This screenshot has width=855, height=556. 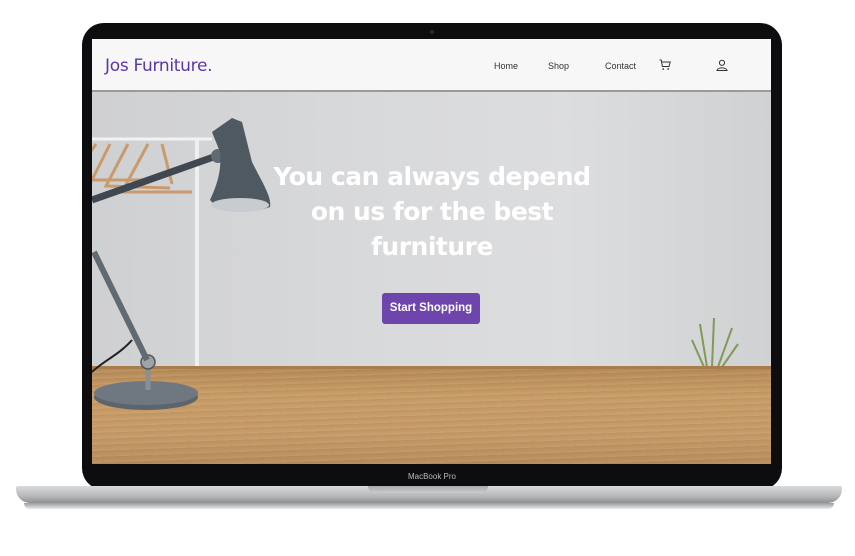 I want to click on nav-link-contact: Contact, so click(x=620, y=66).